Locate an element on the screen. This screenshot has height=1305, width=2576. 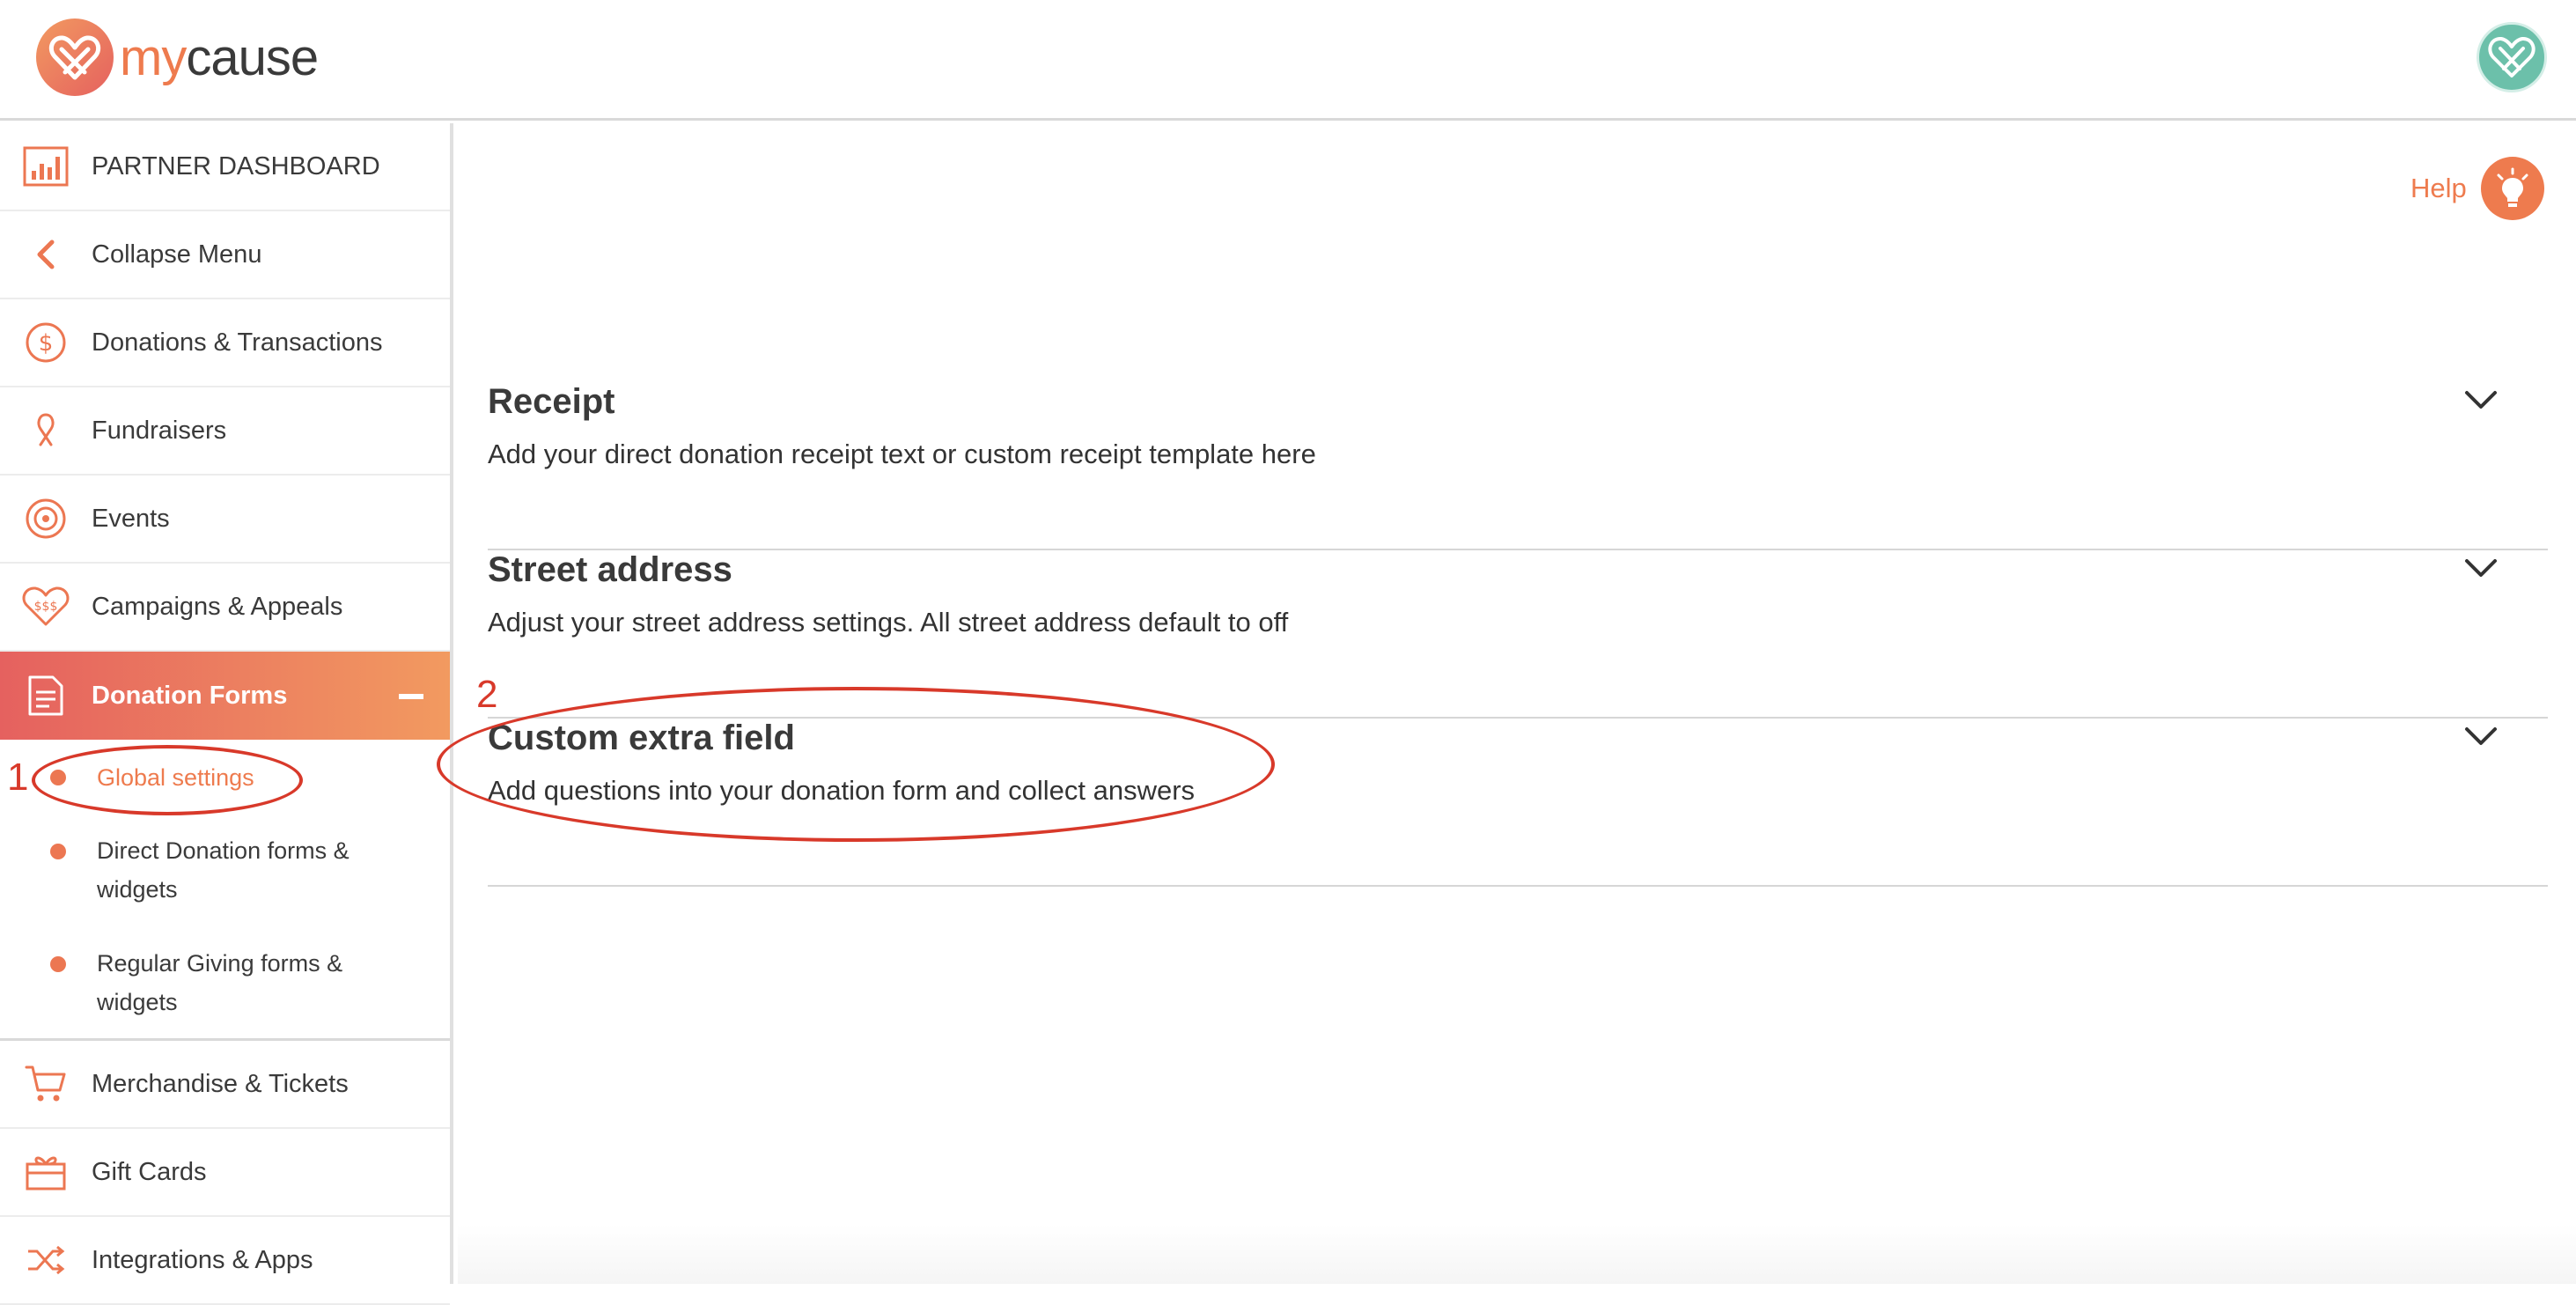
annotation-number-2: 2 is located at coordinates (487, 694).